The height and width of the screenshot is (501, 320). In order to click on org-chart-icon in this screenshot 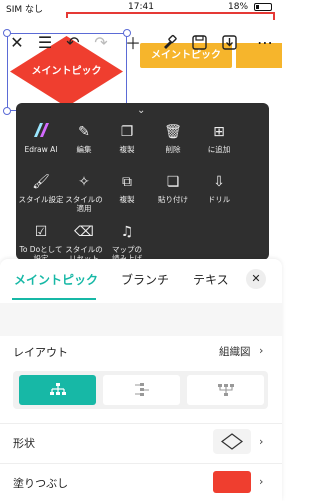, I will do `click(57, 389)`.